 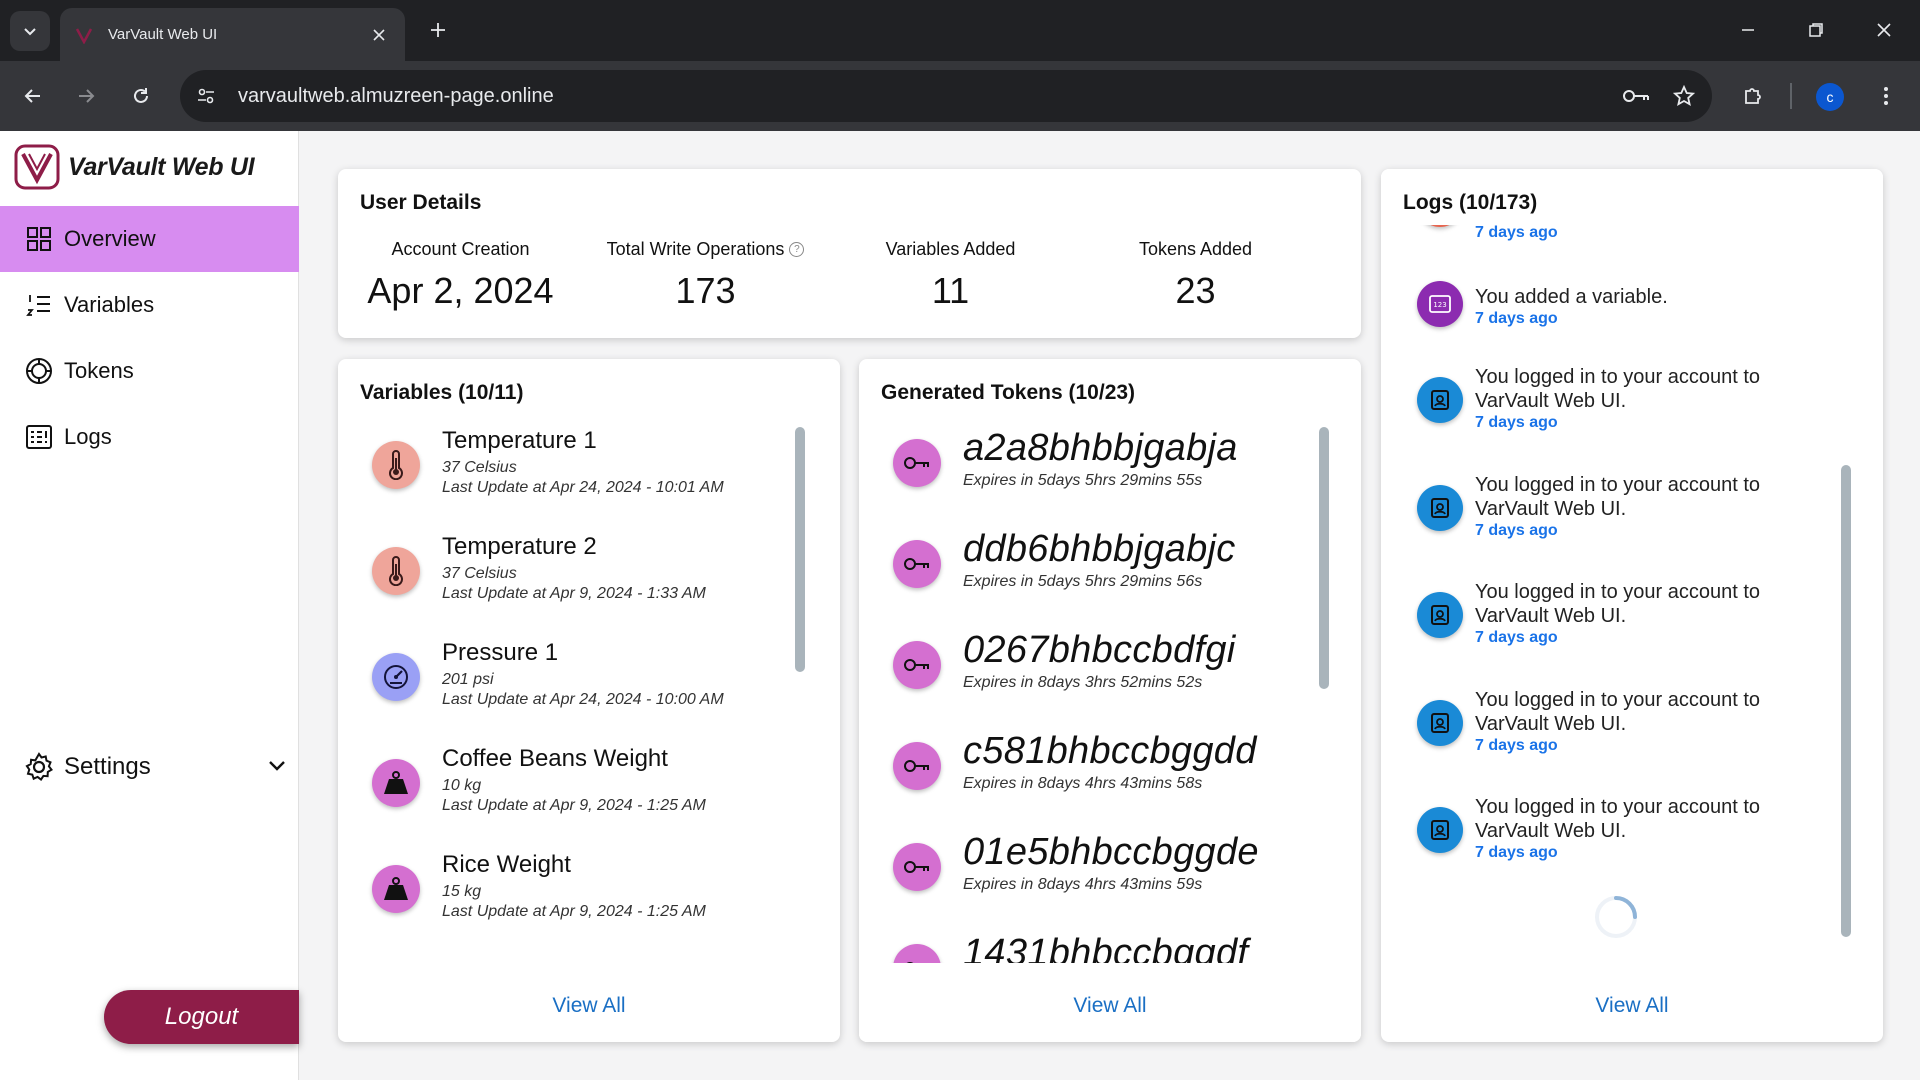 What do you see at coordinates (1846, 701) in the screenshot?
I see `logs-scrollbar` at bounding box center [1846, 701].